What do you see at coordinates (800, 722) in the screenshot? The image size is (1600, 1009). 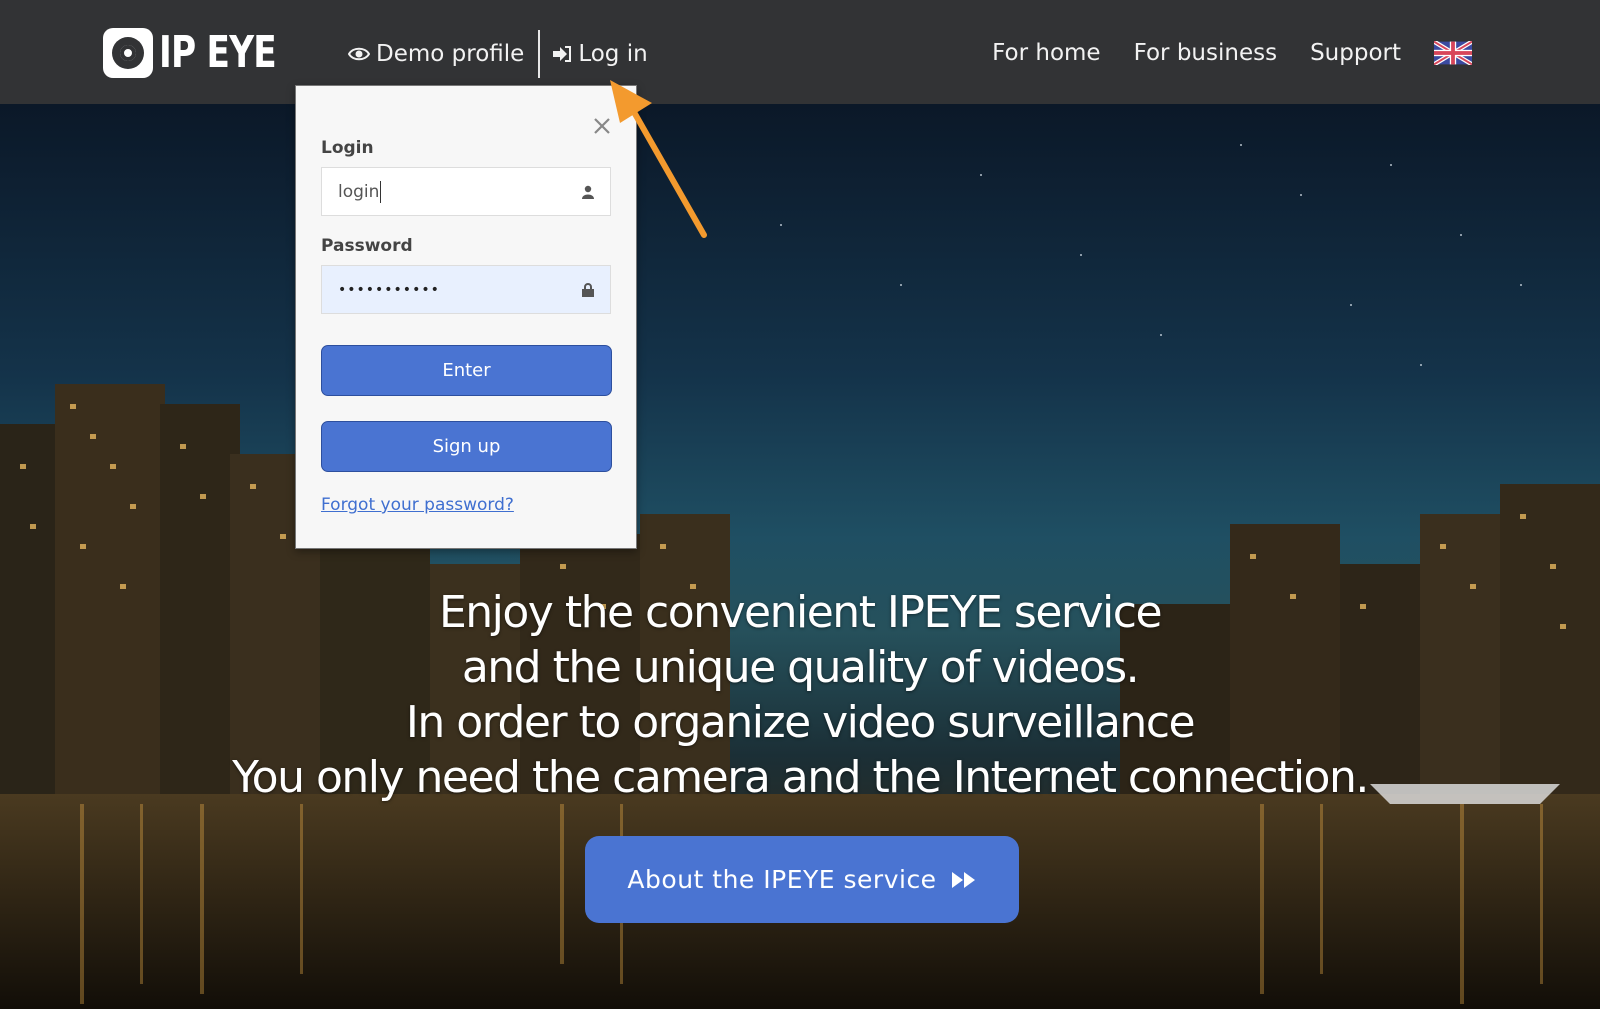 I see `hero-line-3: In order to organize video surveillance` at bounding box center [800, 722].